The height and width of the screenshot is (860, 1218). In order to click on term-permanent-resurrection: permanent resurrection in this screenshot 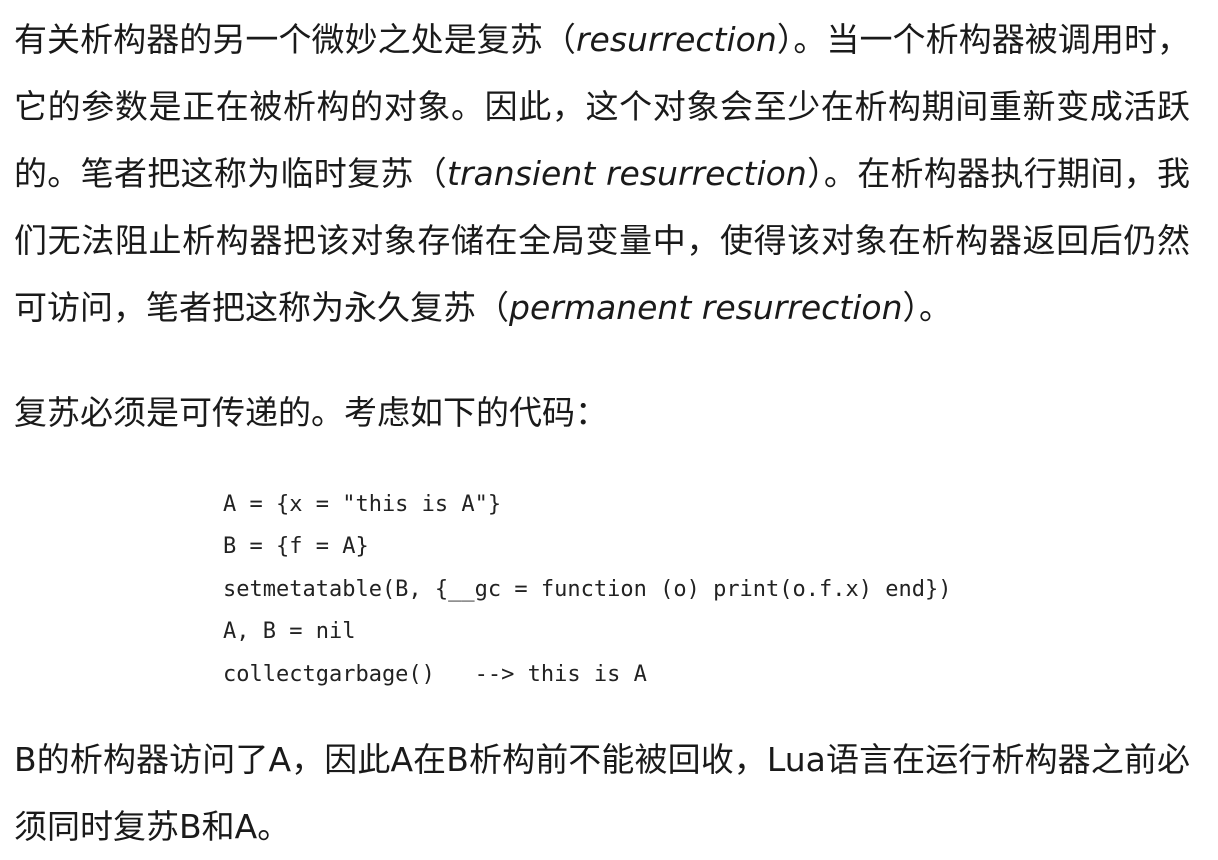, I will do `click(706, 307)`.